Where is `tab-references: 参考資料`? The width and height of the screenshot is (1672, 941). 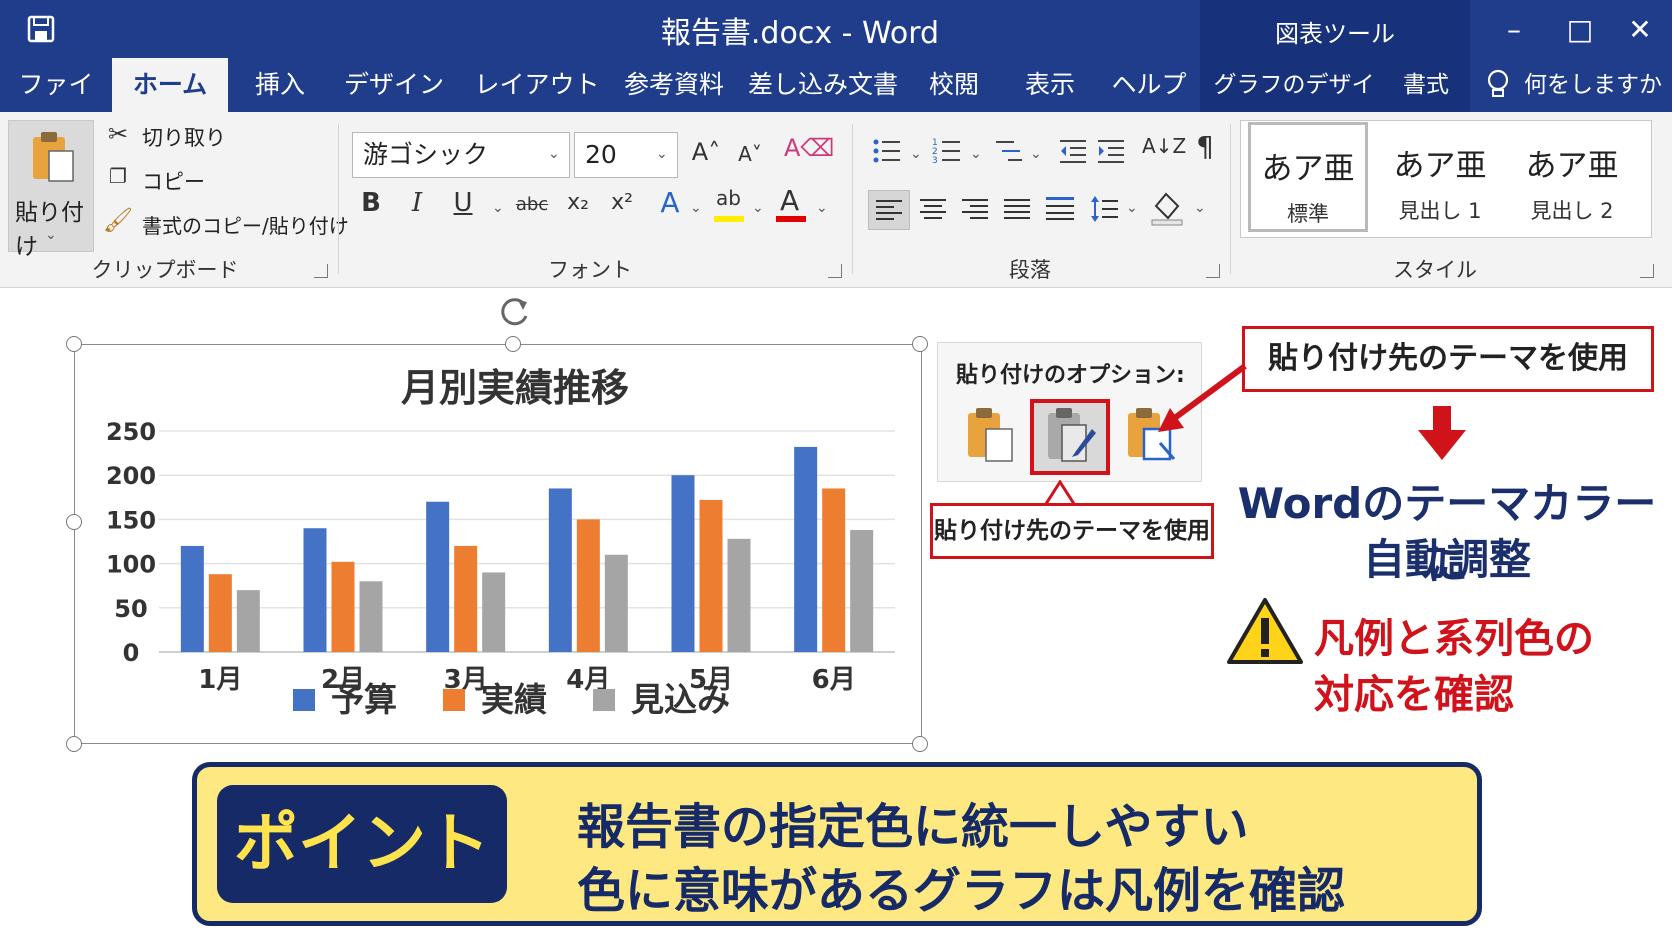
tab-references: 参考資料 is located at coordinates (674, 85).